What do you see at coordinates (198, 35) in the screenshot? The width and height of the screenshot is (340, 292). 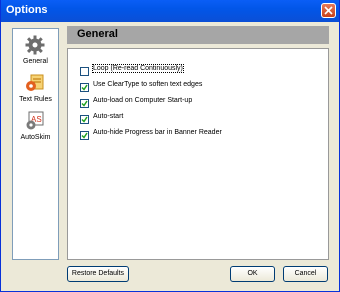 I see `panel-header: General` at bounding box center [198, 35].